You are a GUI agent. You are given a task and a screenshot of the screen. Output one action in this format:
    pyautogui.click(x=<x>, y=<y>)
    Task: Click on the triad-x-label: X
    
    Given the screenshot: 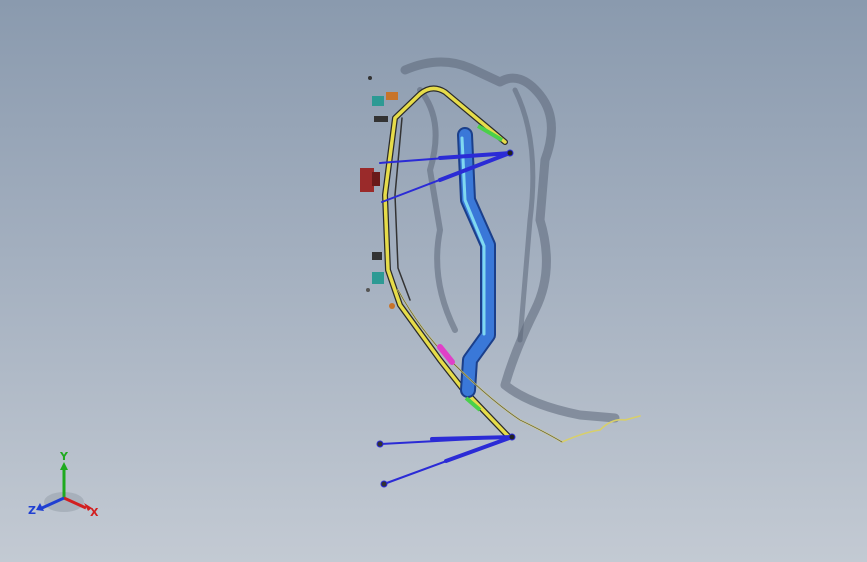 What is the action you would take?
    pyautogui.click(x=94, y=512)
    